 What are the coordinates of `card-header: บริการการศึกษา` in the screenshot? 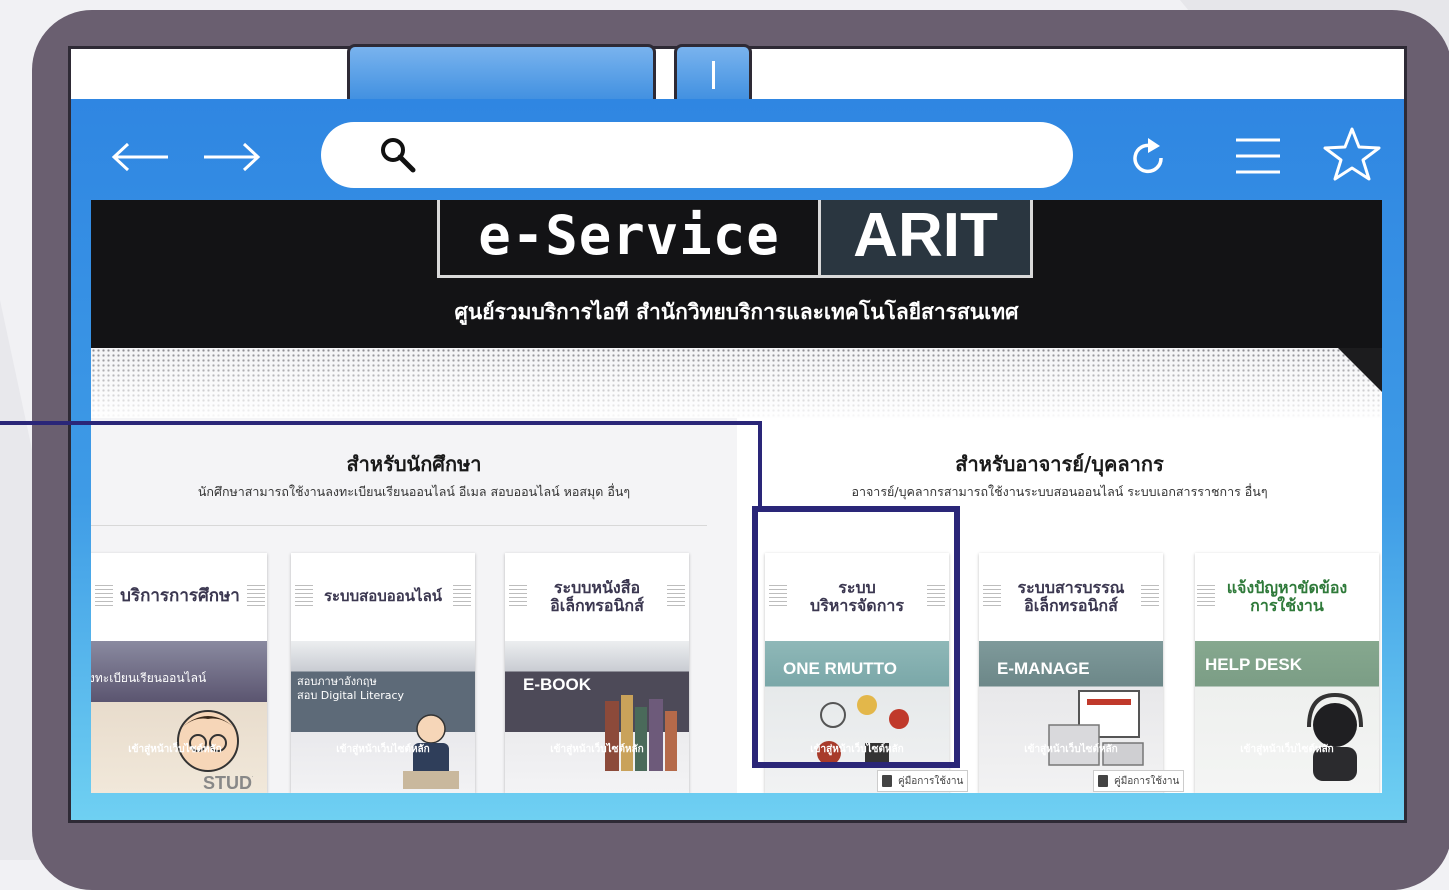 It's located at (179, 597).